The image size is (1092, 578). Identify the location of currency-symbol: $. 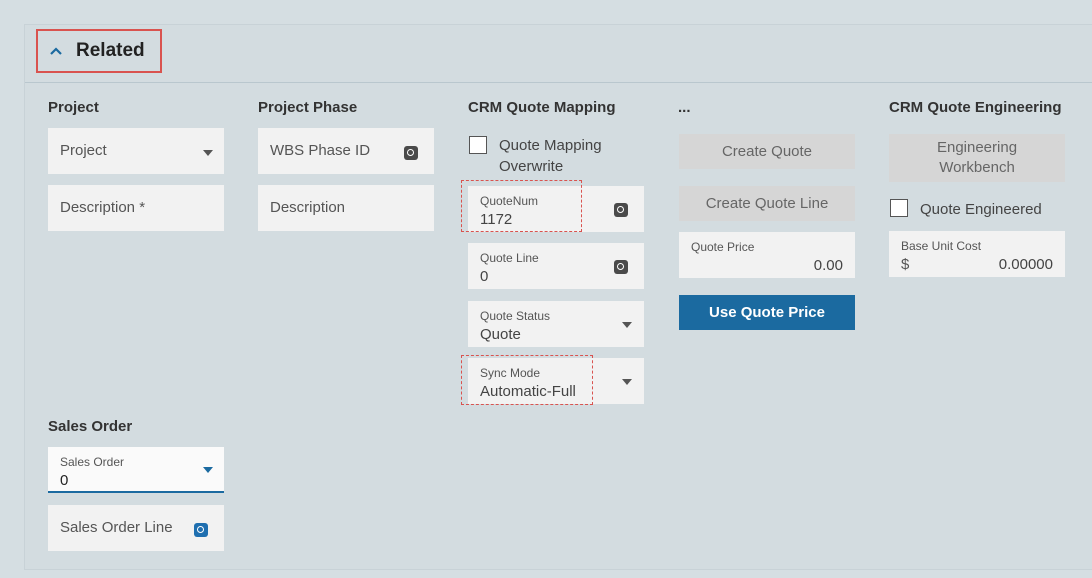
(905, 264).